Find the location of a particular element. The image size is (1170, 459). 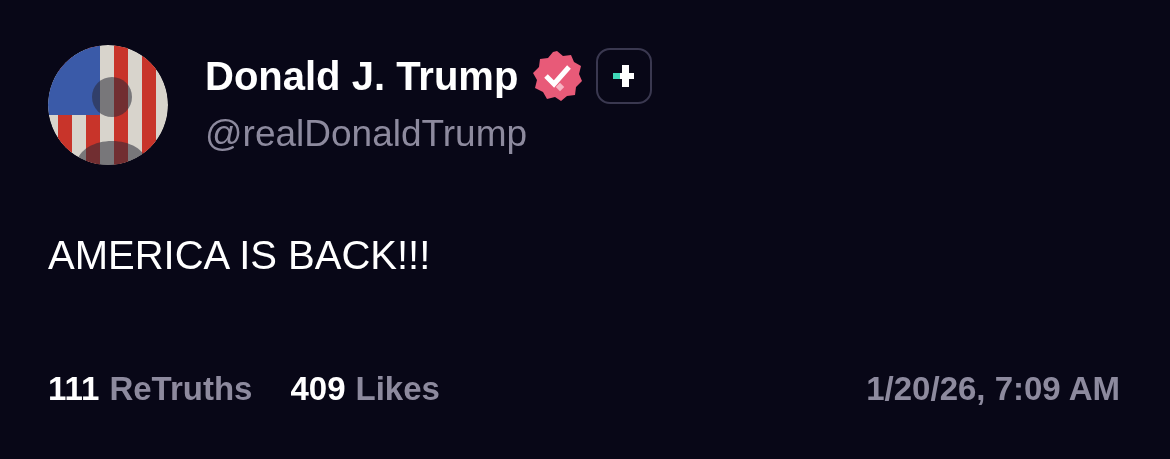

post-text: AMERICA IS BACK!!! is located at coordinates (240, 255).